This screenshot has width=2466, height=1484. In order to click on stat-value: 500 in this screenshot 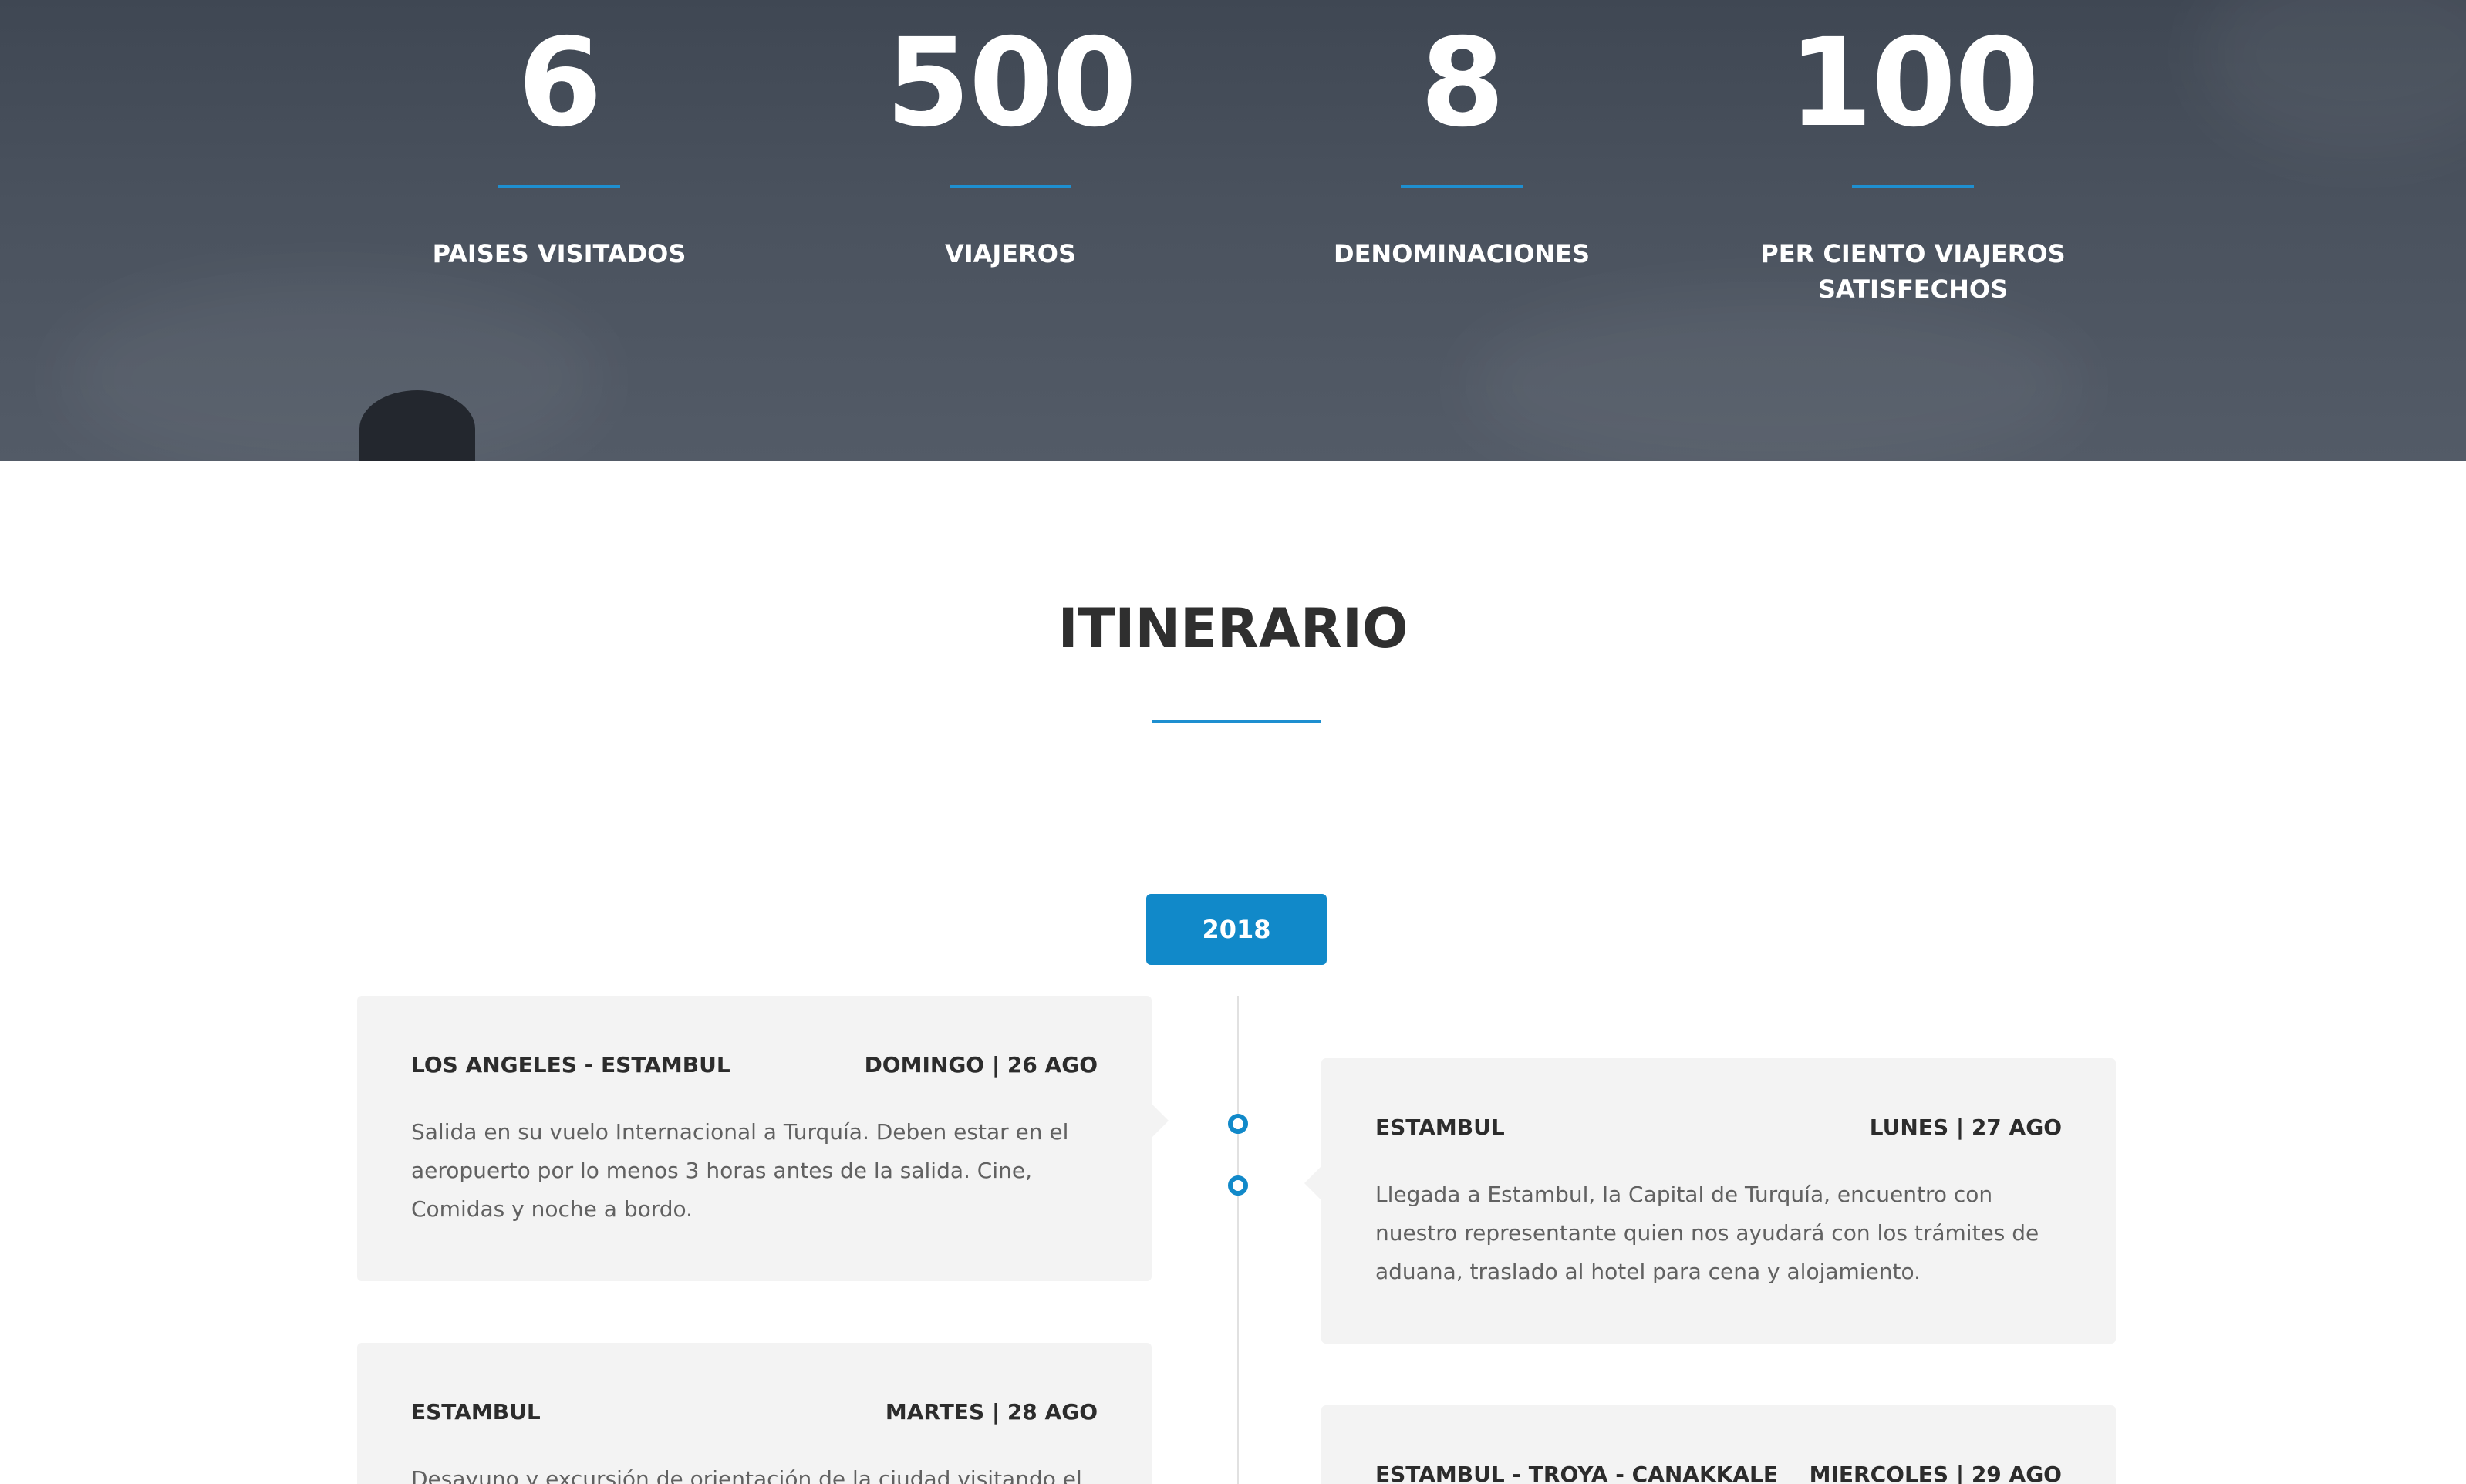, I will do `click(1011, 83)`.